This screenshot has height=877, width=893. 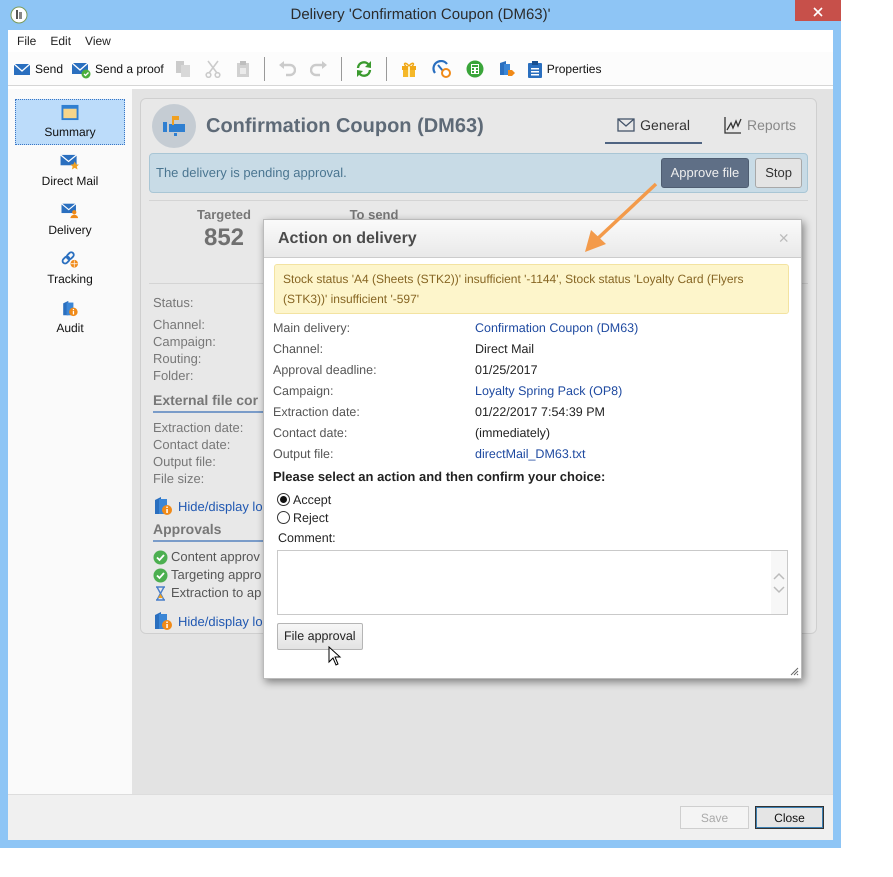 I want to click on field-label: Folder:, so click(x=173, y=375).